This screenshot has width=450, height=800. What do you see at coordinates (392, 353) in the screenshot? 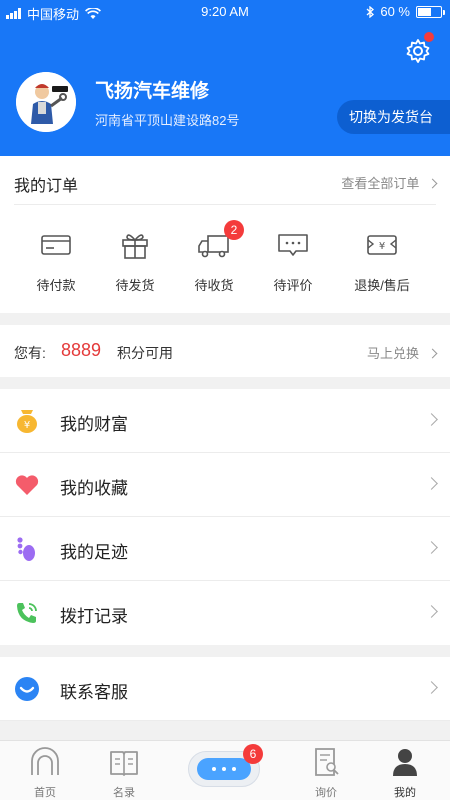
I see `redeem-label: 马上兑换` at bounding box center [392, 353].